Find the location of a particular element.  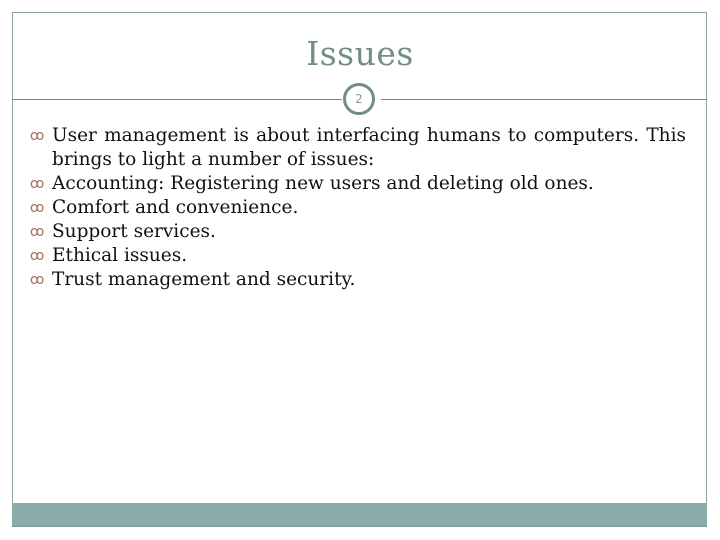

bullet-text: Support services. is located at coordinates (134, 231).